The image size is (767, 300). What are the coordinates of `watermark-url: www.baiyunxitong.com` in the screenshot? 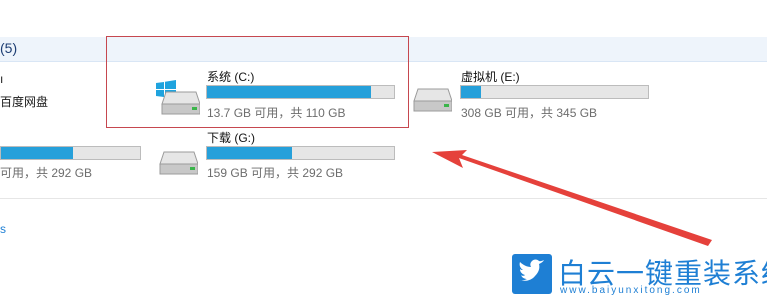 It's located at (631, 290).